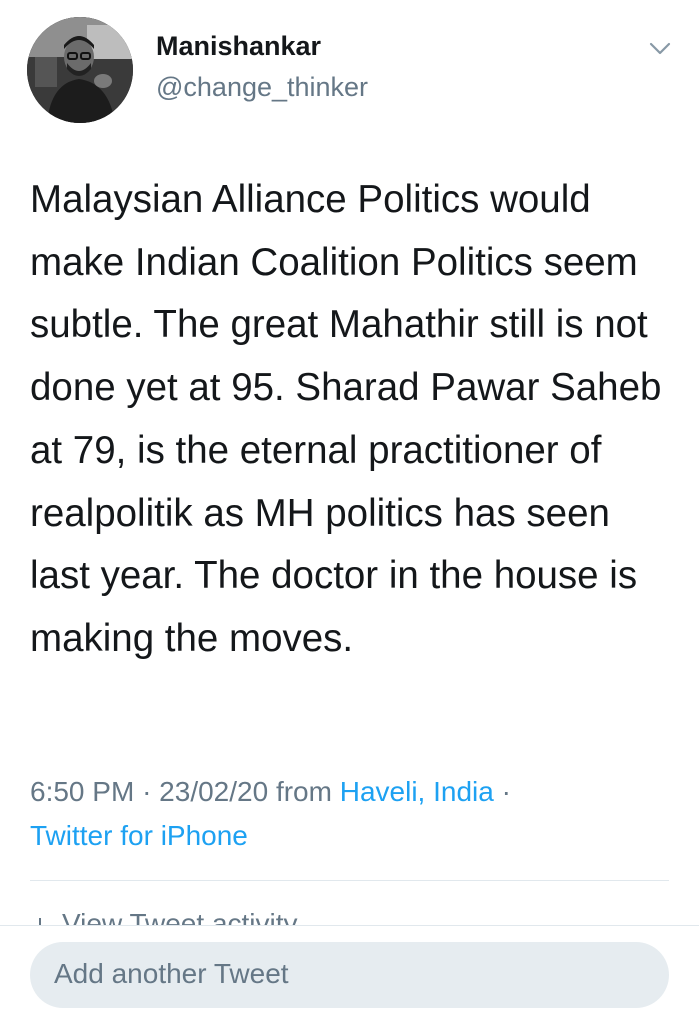 This screenshot has height=1024, width=699. Describe the element at coordinates (417, 791) in the screenshot. I see `location-link: Haveli, India` at that location.